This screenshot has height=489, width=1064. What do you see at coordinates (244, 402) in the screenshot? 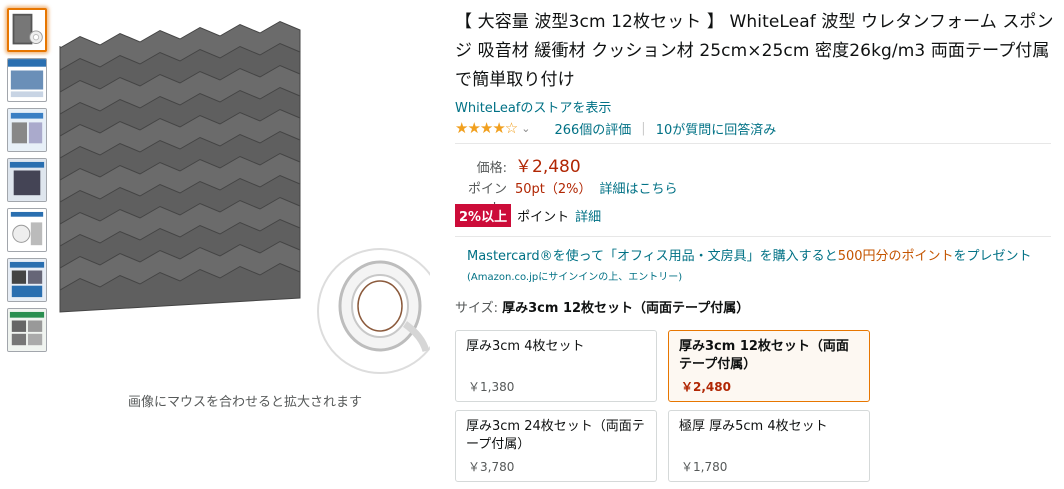
I see `image-hover-hint: 画像にマウスを合わせると拡大されます` at bounding box center [244, 402].